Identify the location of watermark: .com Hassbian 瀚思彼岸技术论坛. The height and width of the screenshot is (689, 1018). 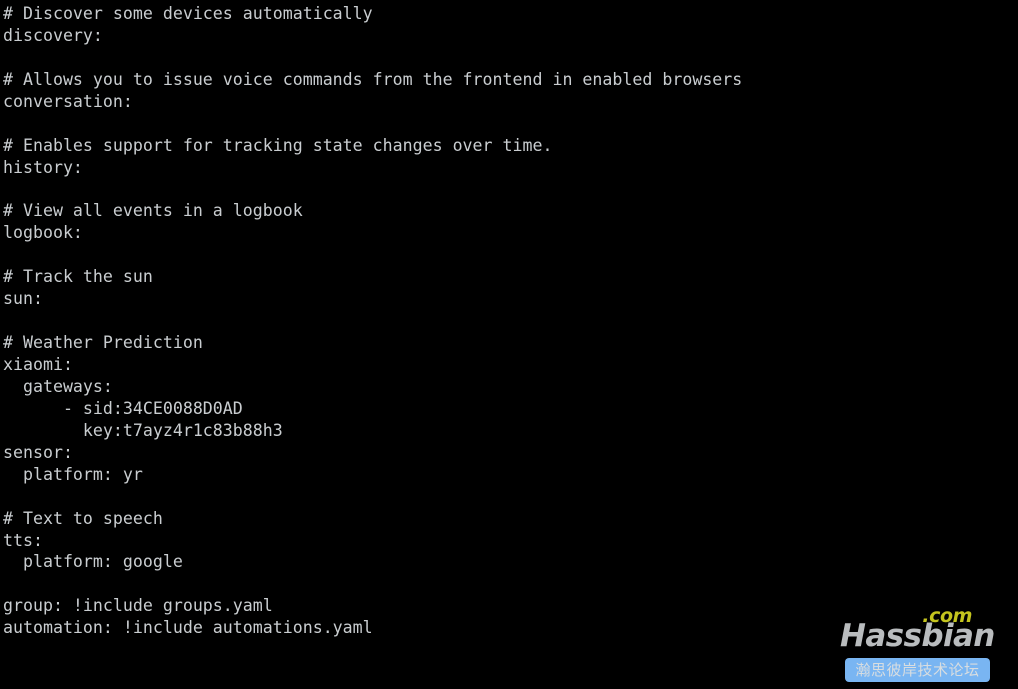
(917, 644).